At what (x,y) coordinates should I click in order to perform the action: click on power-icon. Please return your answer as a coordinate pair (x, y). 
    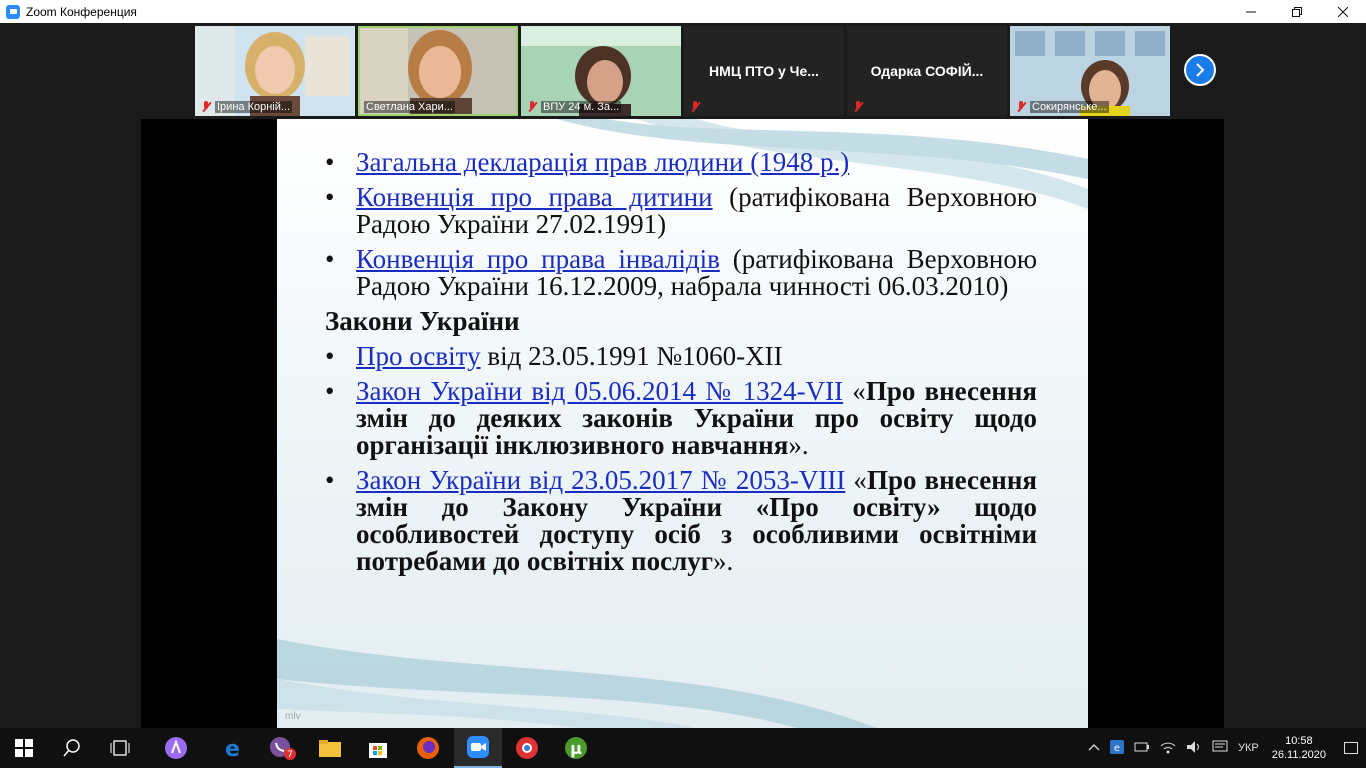
    Looking at the image, I should click on (1142, 748).